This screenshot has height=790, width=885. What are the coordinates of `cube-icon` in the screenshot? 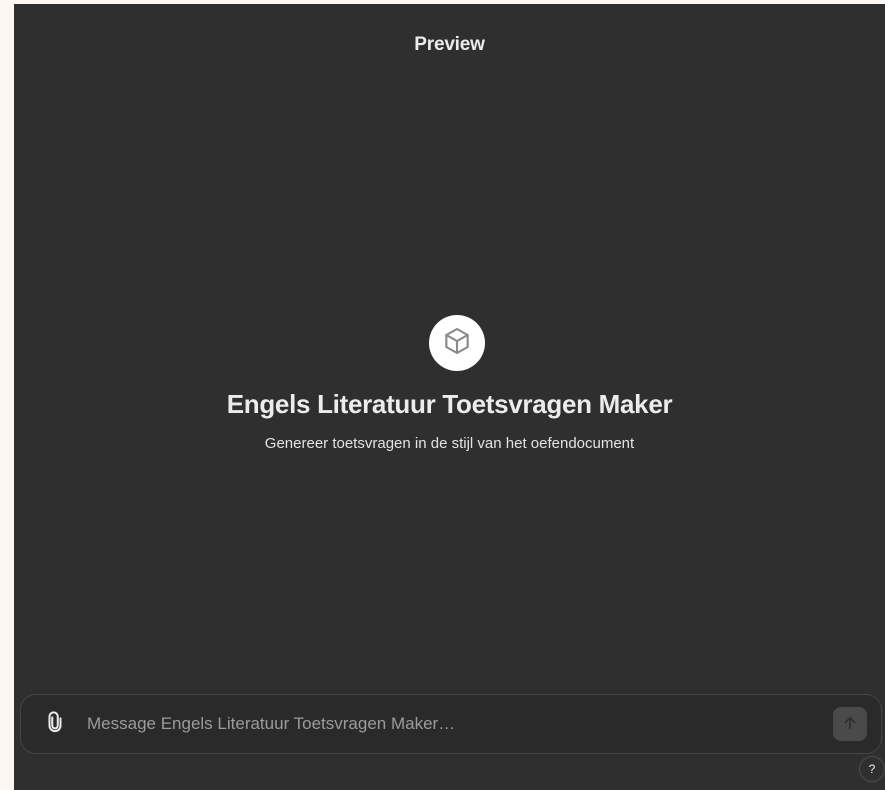 It's located at (457, 343).